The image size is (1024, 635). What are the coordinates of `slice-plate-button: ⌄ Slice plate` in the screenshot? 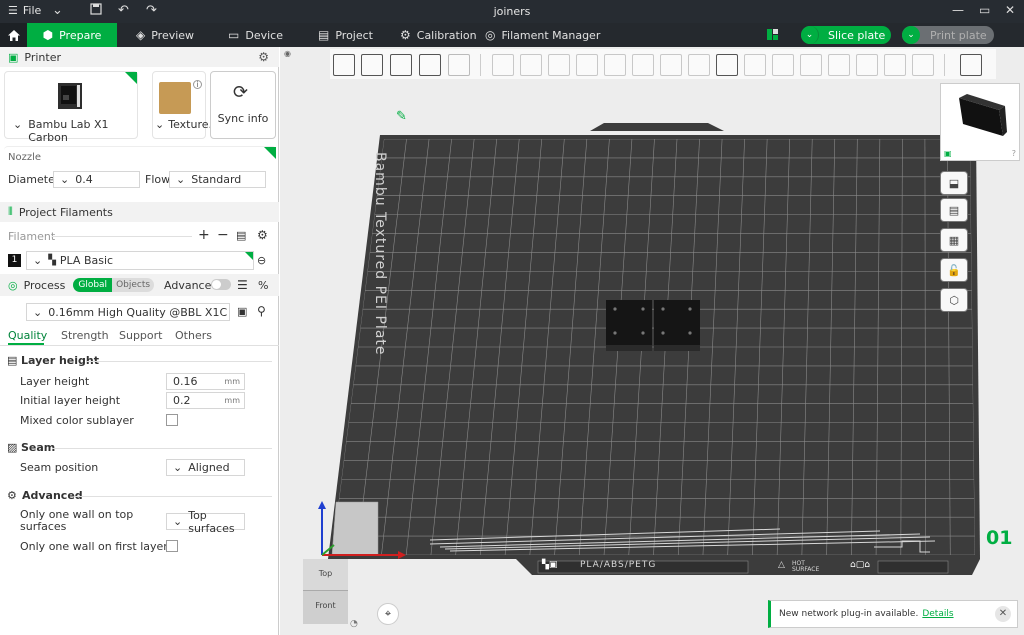 It's located at (846, 35).